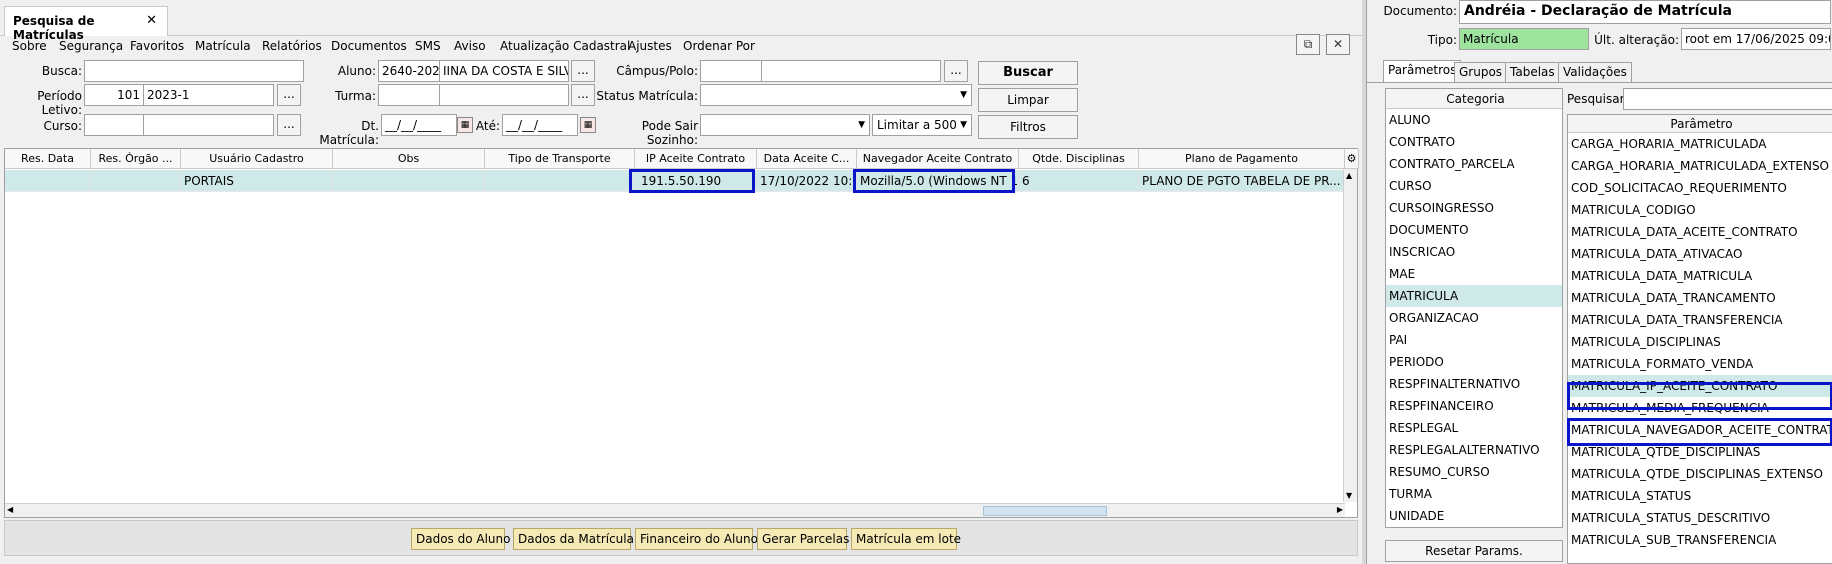  What do you see at coordinates (369, 46) in the screenshot?
I see `menu-documentos: Documentos` at bounding box center [369, 46].